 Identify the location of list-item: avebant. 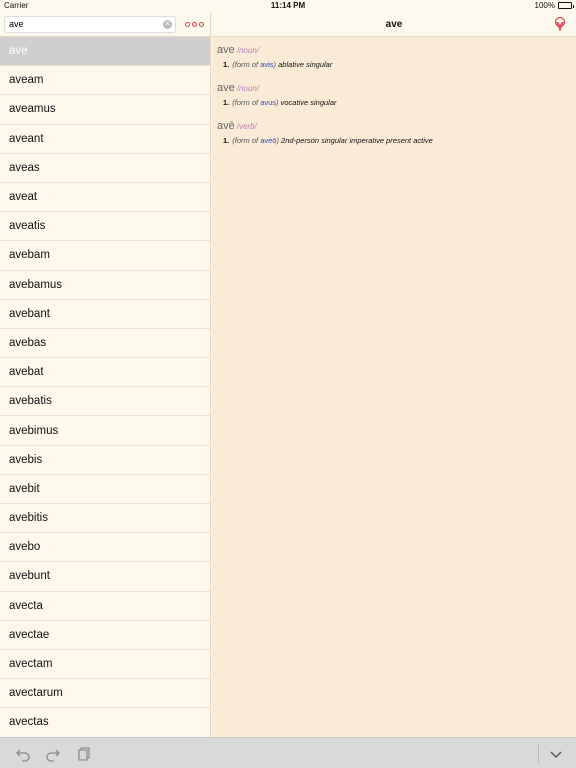
(105, 314).